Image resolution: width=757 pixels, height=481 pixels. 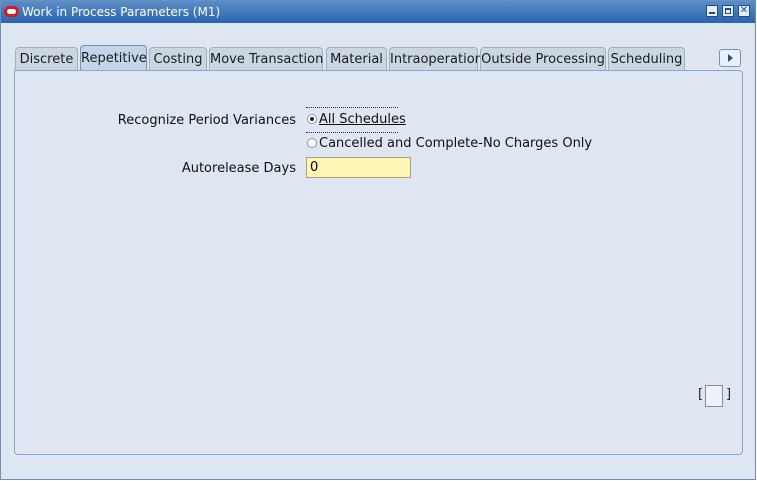 I want to click on tab-outside-processing: Outside Processing, so click(x=543, y=59).